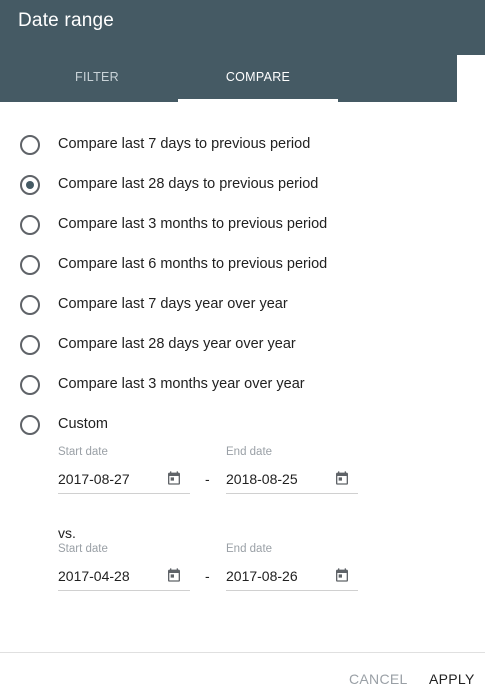 The height and width of the screenshot is (699, 485). I want to click on option-last-28-days-yoy: Compare last 28 days year over year, so click(242, 345).